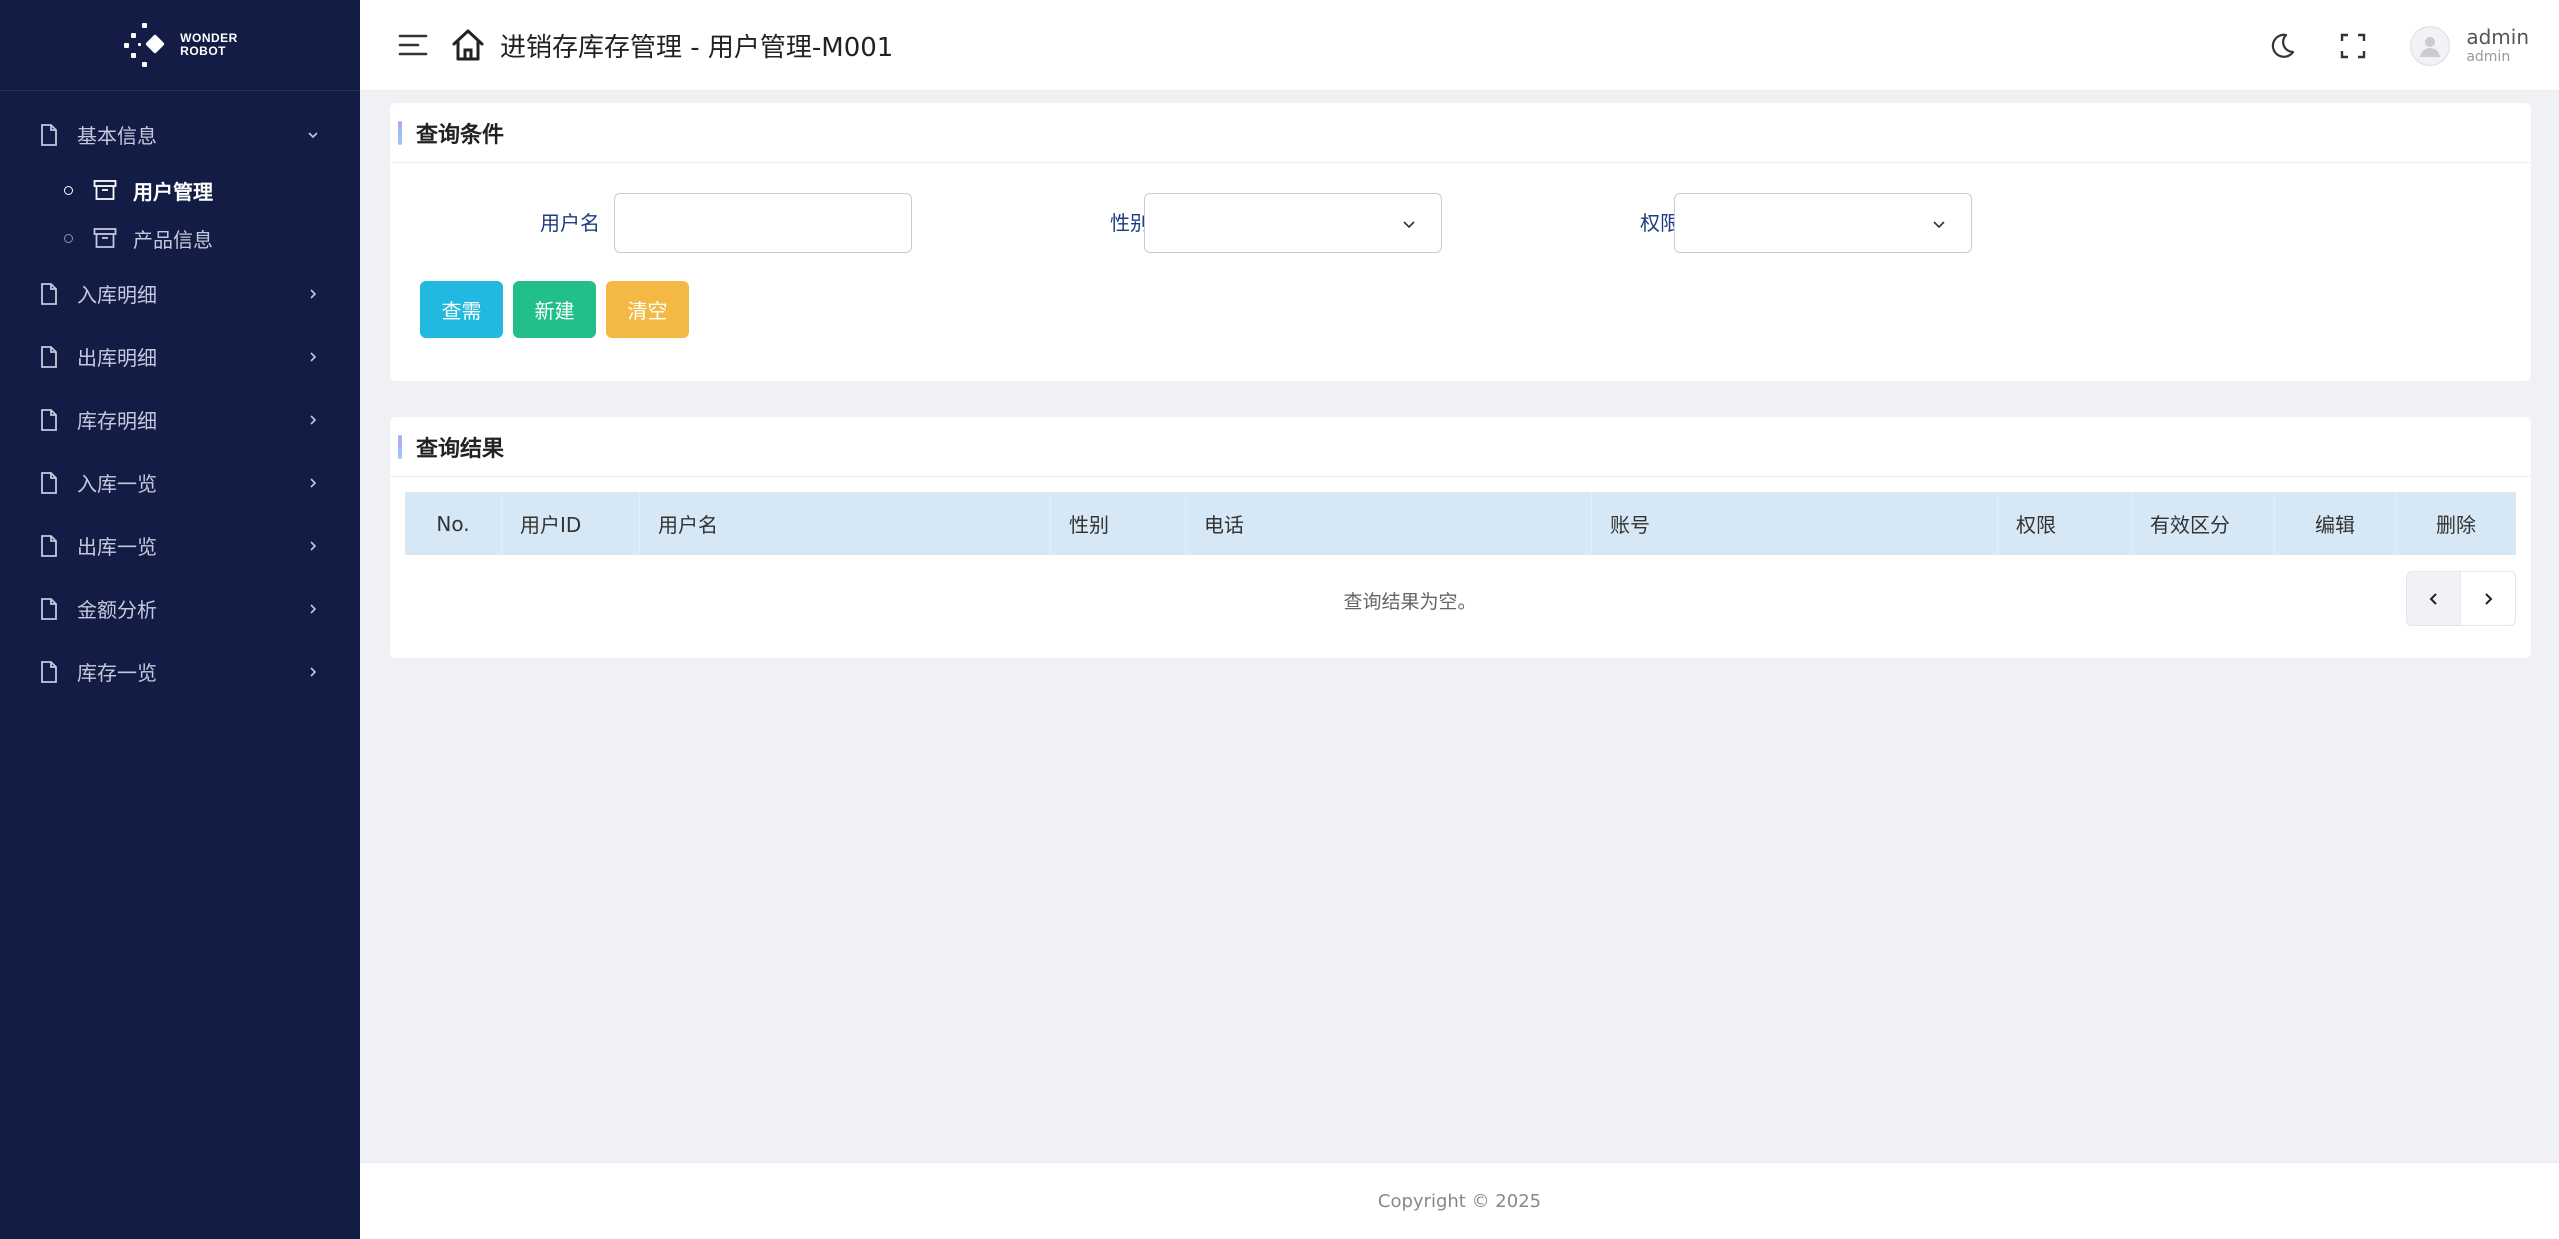 Image resolution: width=2559 pixels, height=1239 pixels. I want to click on column-header-no: No., so click(453, 523).